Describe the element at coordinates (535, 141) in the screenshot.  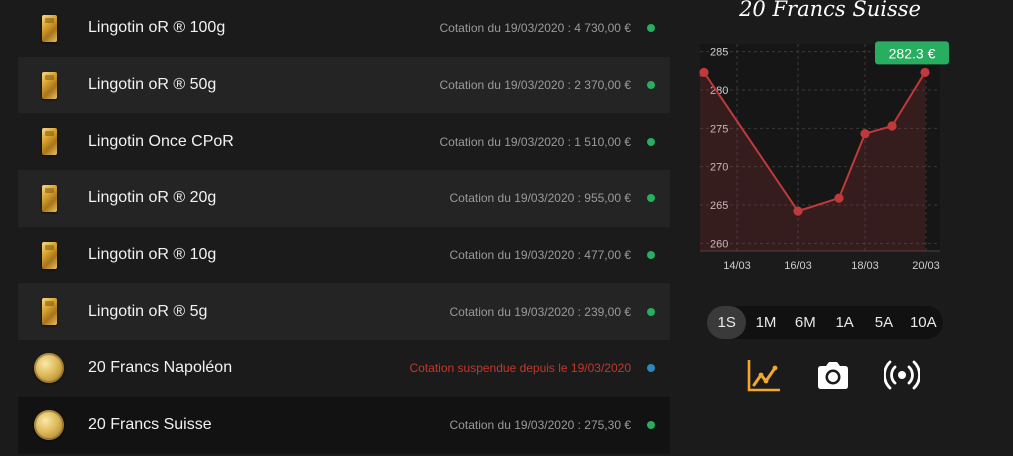
I see `product-quote: Cotation du 19/03/2020 : 1 510,00 €` at that location.